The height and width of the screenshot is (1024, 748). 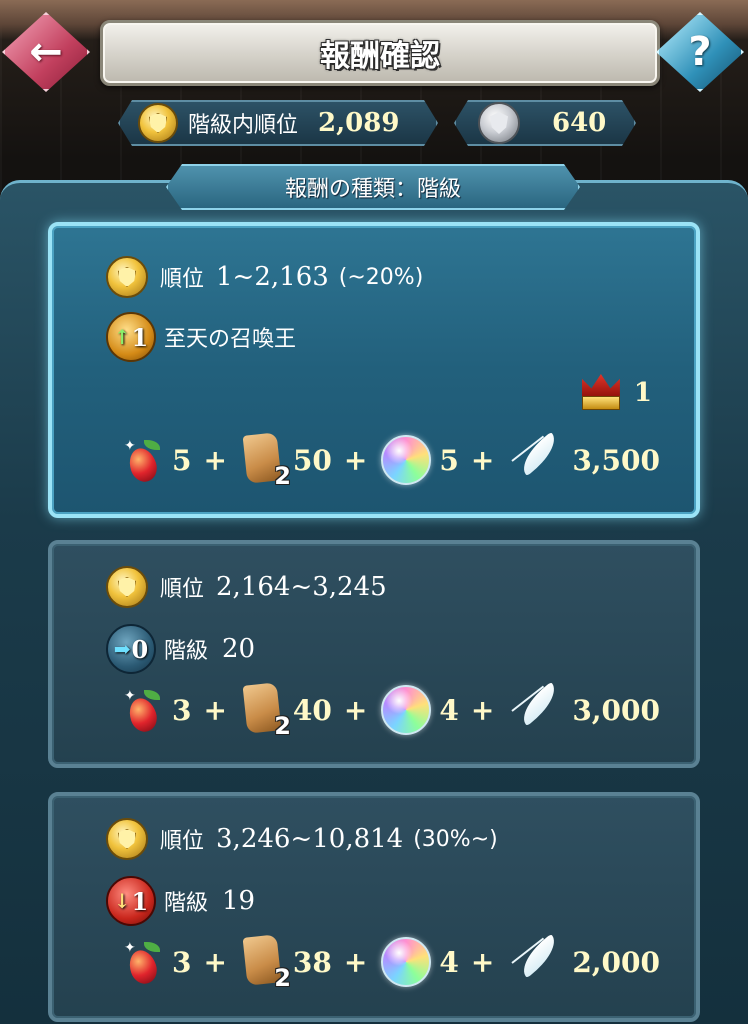 What do you see at coordinates (46, 52) in the screenshot?
I see `back-arrow-icon: ←` at bounding box center [46, 52].